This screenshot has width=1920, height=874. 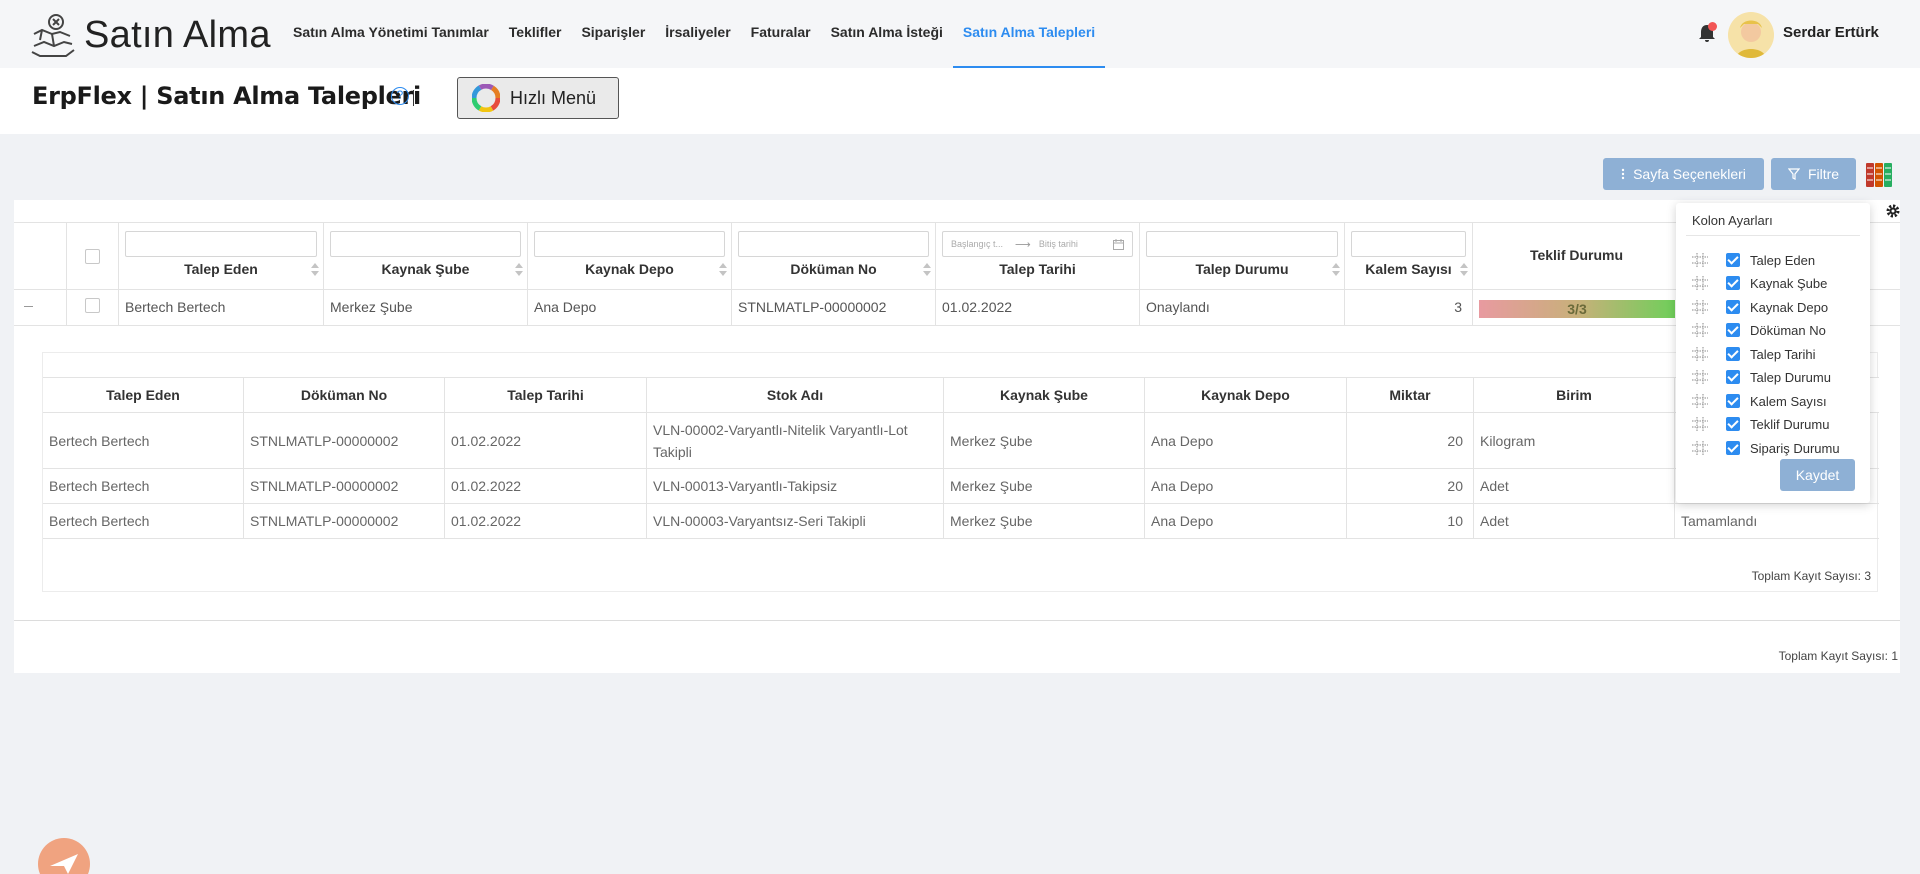 What do you see at coordinates (795, 395) in the screenshot?
I see `detail-col-stok-adi: Stok Adı` at bounding box center [795, 395].